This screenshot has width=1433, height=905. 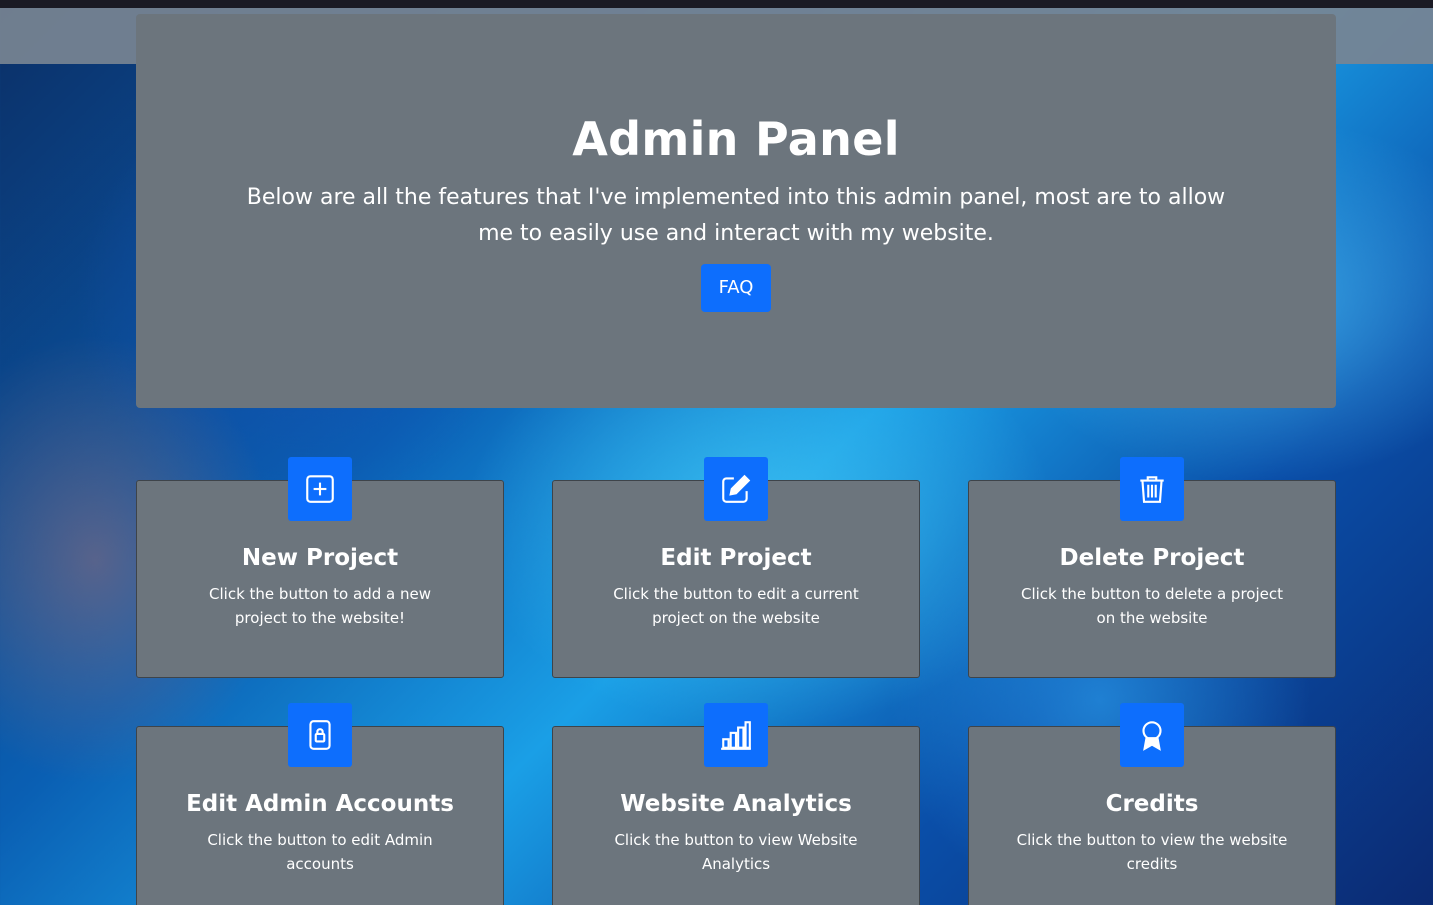 I want to click on edit-admin-accounts-button, so click(x=320, y=735).